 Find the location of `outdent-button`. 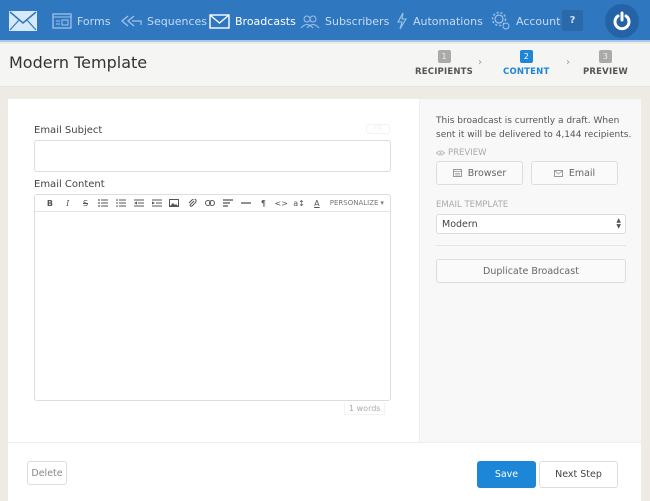

outdent-button is located at coordinates (139, 203).